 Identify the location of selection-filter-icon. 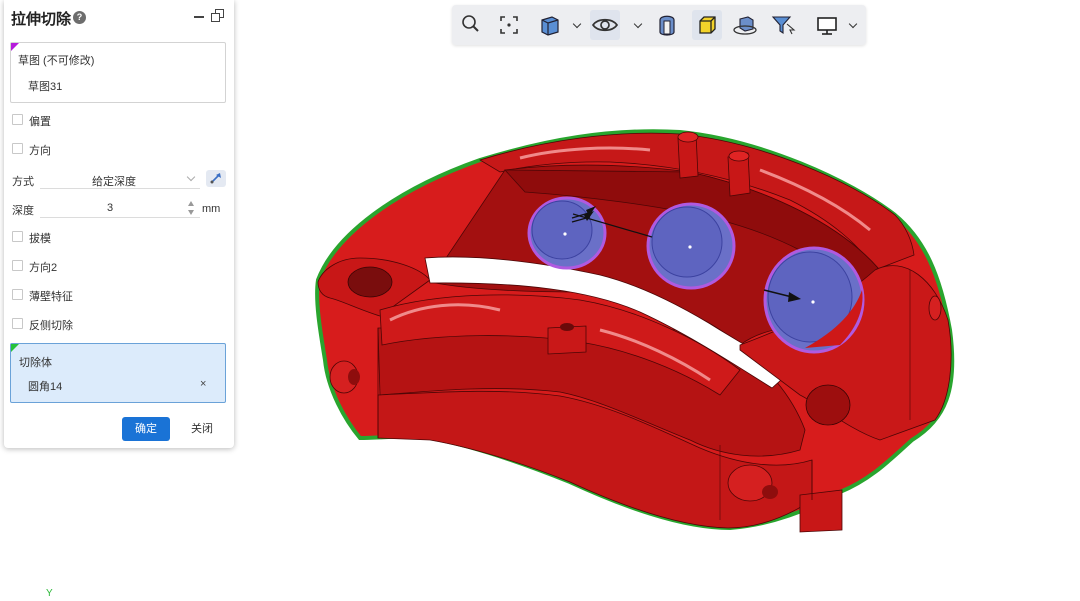
(783, 25).